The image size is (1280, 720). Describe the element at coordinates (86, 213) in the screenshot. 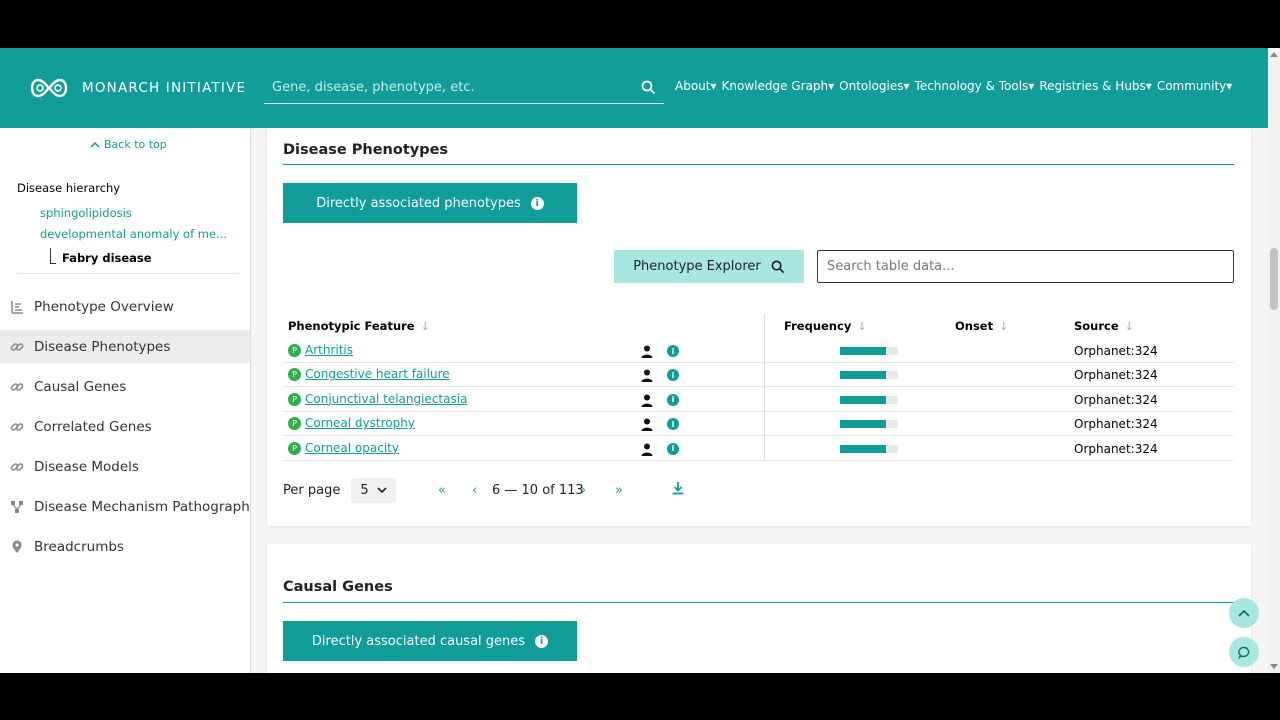

I see `hierarchy-link-sphingolipidosis: sphingolipidosis` at that location.